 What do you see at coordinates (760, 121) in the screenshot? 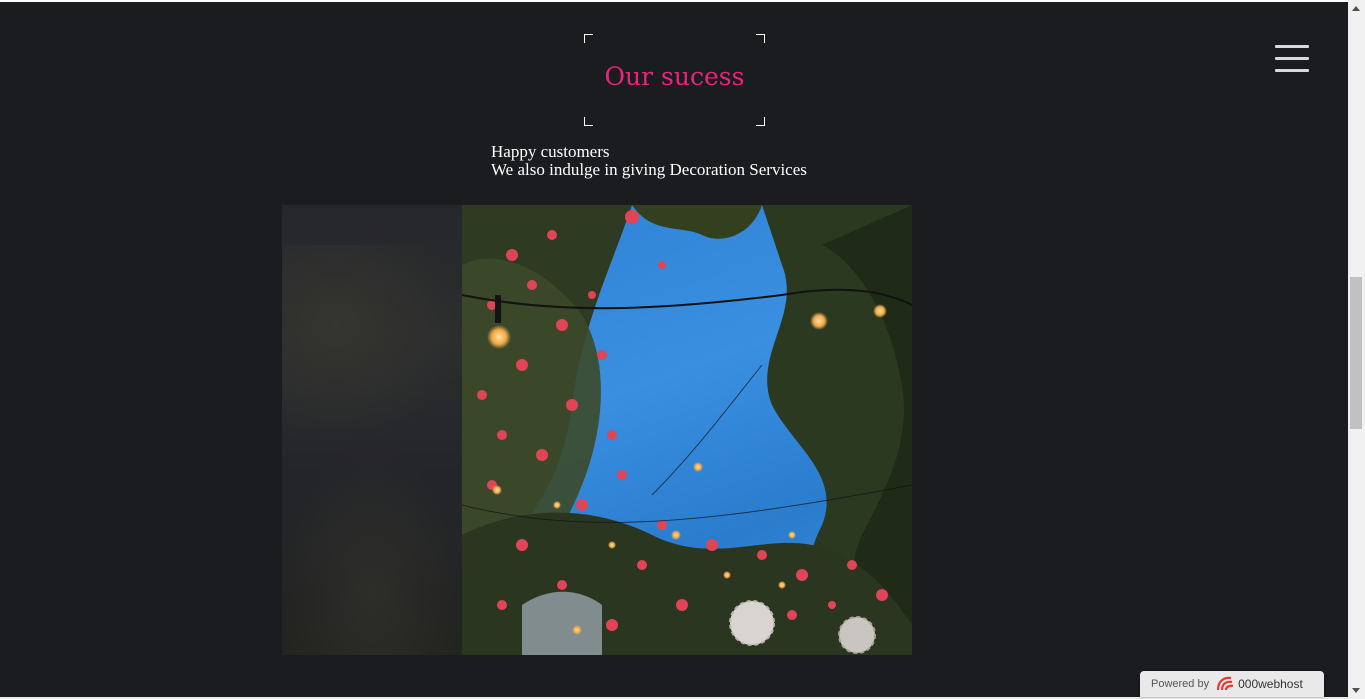
I see `frame-corner-bottom-right` at bounding box center [760, 121].